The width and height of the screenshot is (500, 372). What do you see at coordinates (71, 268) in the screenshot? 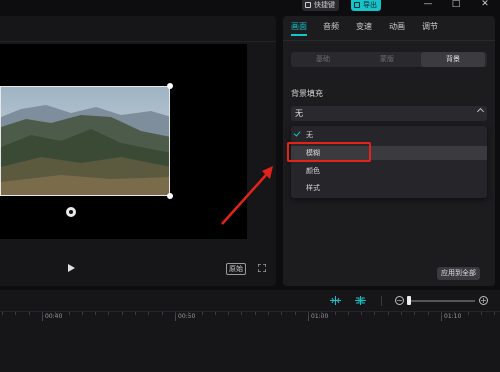
I see `play-icon` at bounding box center [71, 268].